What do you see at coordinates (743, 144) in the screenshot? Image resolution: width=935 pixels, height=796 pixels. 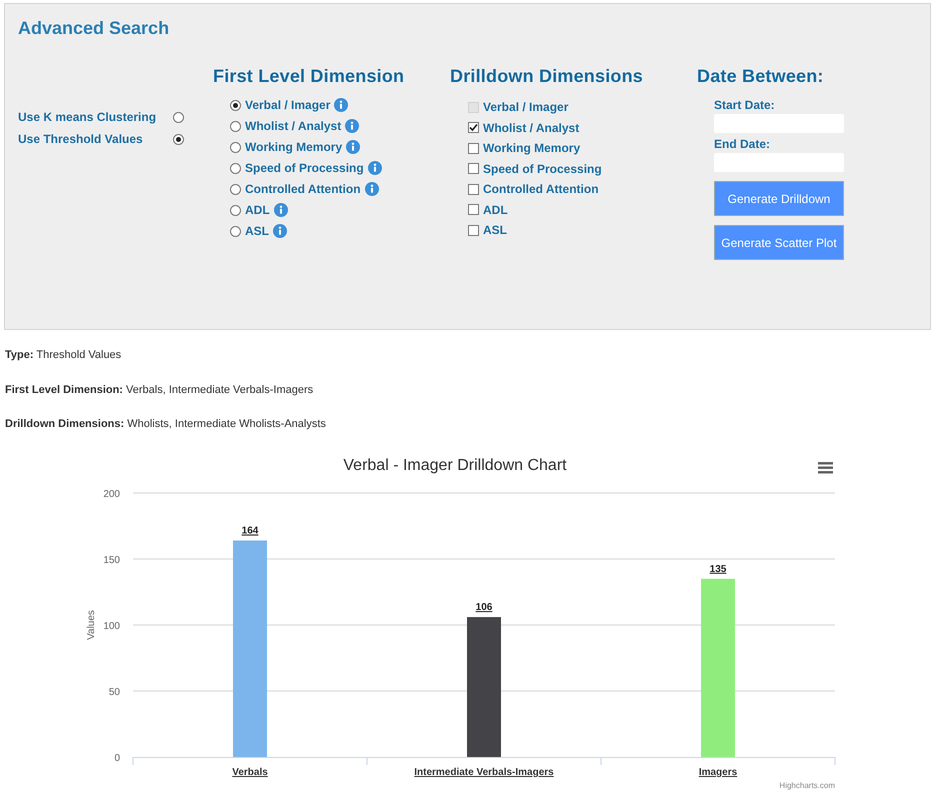 I see `field-label: End Date:` at bounding box center [743, 144].